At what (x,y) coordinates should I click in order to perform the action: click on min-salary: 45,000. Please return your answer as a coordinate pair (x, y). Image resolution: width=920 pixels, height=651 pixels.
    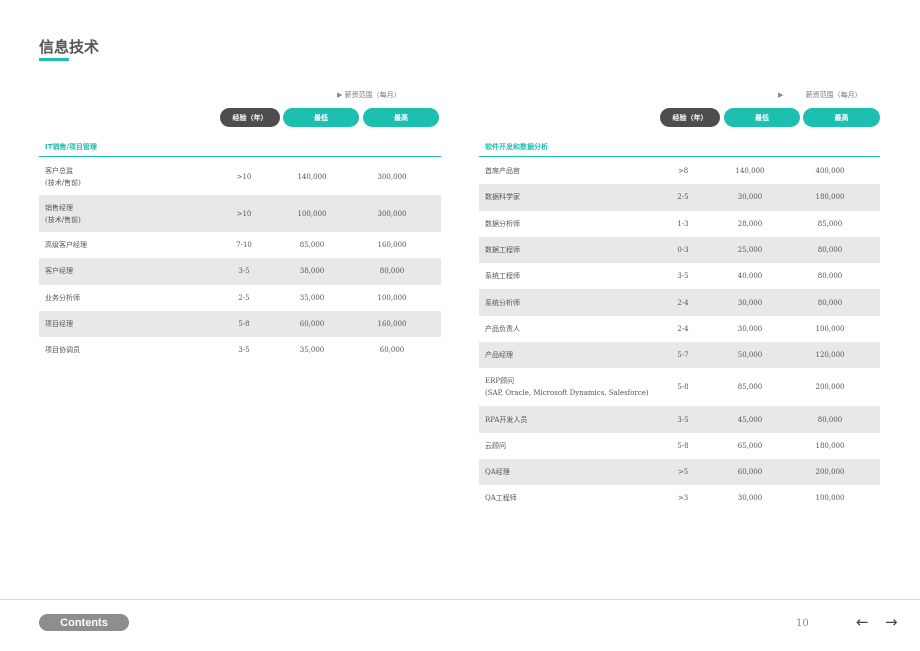
    Looking at the image, I should click on (750, 419).